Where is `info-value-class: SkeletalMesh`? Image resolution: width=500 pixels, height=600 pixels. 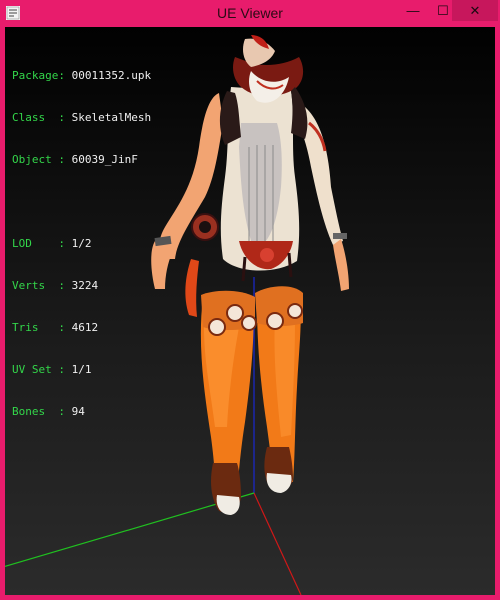 info-value-class: SkeletalMesh is located at coordinates (111, 117).